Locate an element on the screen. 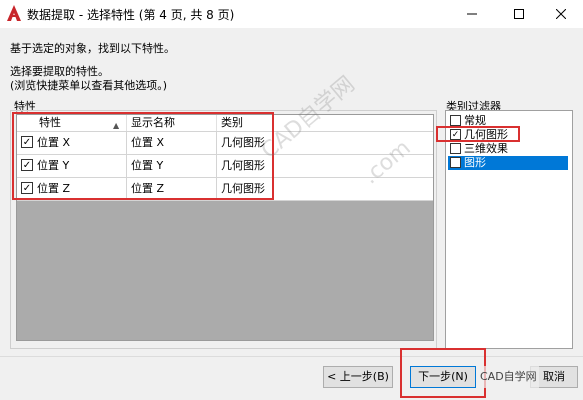 The height and width of the screenshot is (400, 583). close-icon is located at coordinates (561, 14).